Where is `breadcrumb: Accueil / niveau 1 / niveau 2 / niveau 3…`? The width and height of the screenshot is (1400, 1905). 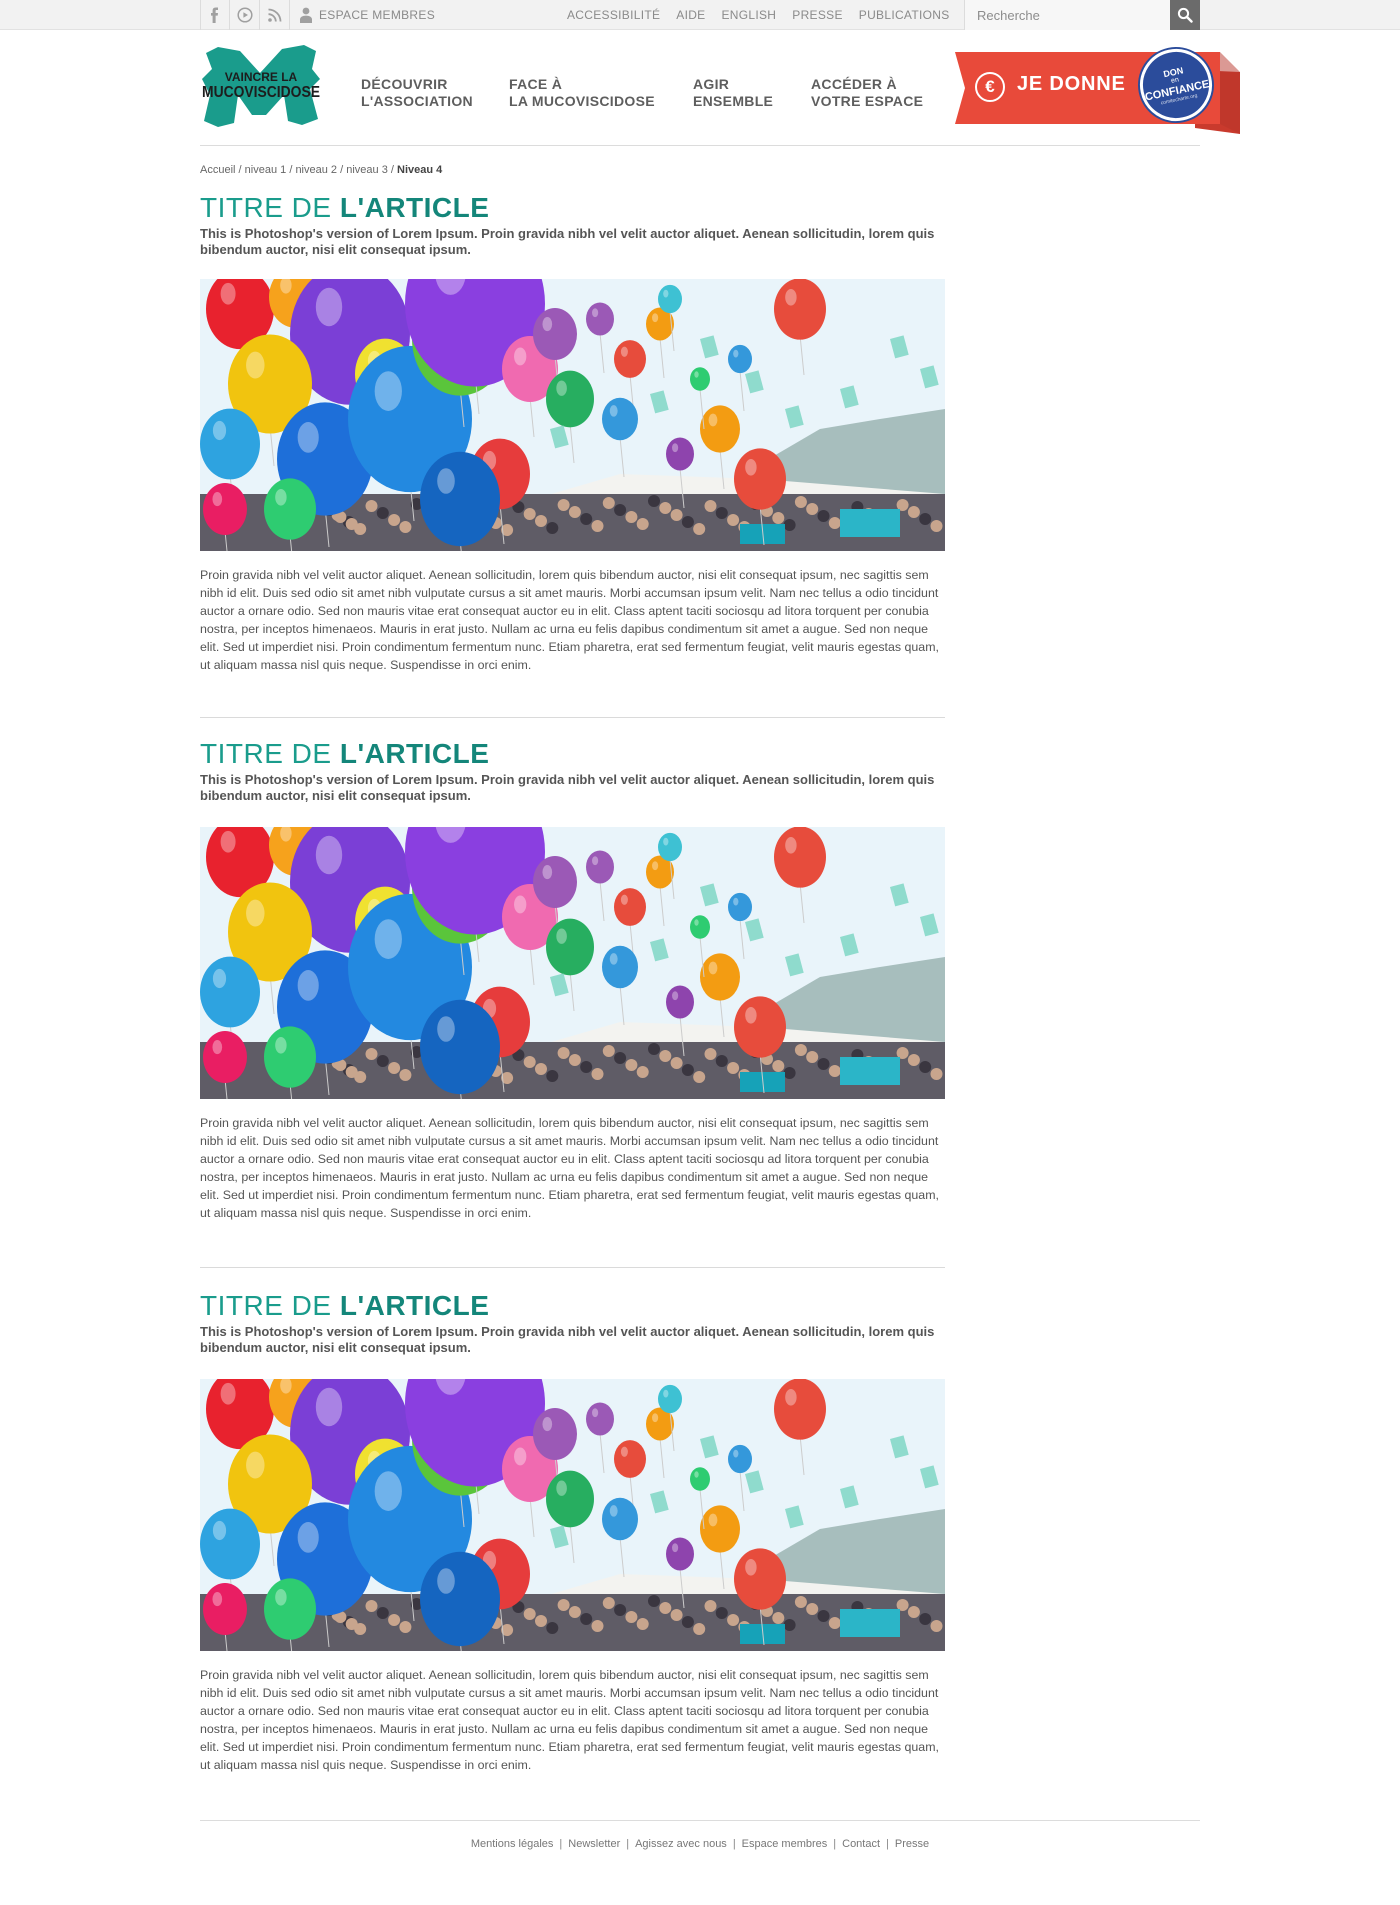
breadcrumb: Accueil / niveau 1 / niveau 2 / niveau 3… is located at coordinates (321, 170).